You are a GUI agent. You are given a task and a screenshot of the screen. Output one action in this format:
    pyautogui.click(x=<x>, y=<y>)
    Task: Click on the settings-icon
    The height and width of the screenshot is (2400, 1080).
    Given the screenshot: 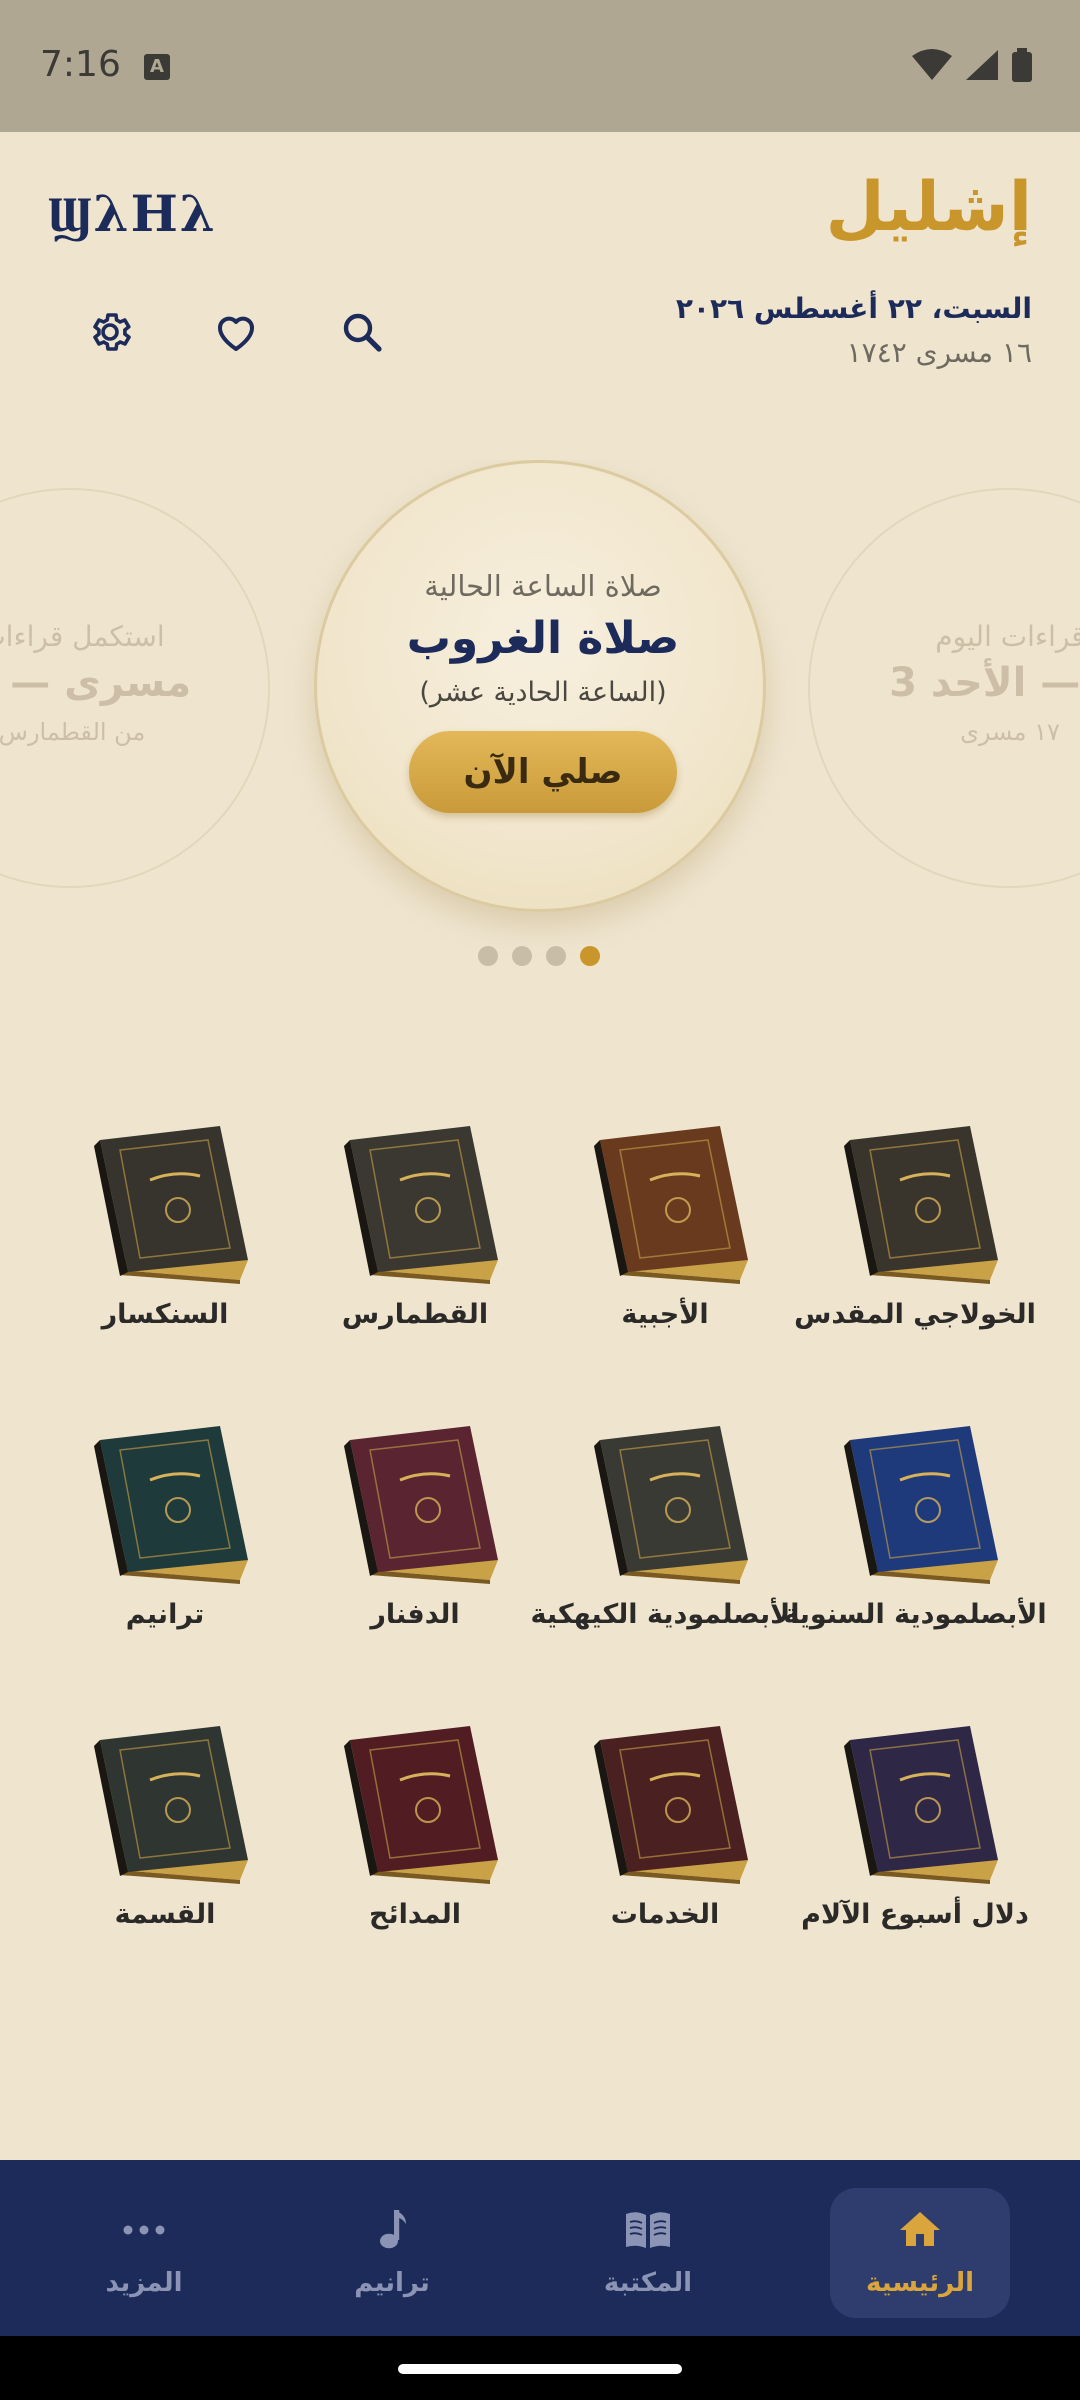 What is the action you would take?
    pyautogui.click(x=110, y=332)
    